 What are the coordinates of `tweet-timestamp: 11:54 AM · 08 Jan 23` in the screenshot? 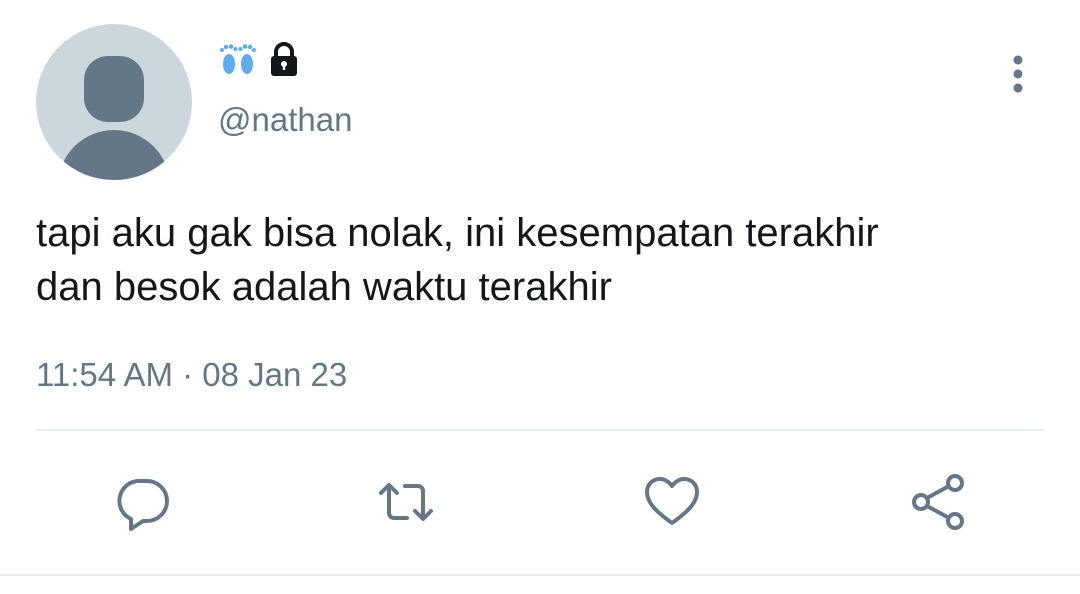 It's located at (192, 374).